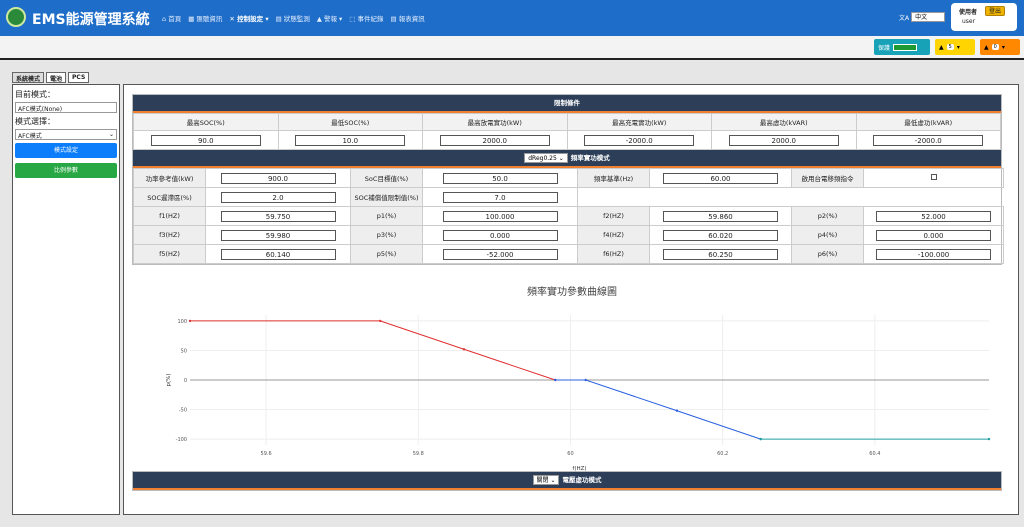  I want to click on voltage-card: 關閉 ⌄ 電壓虛功模式, so click(567, 481).